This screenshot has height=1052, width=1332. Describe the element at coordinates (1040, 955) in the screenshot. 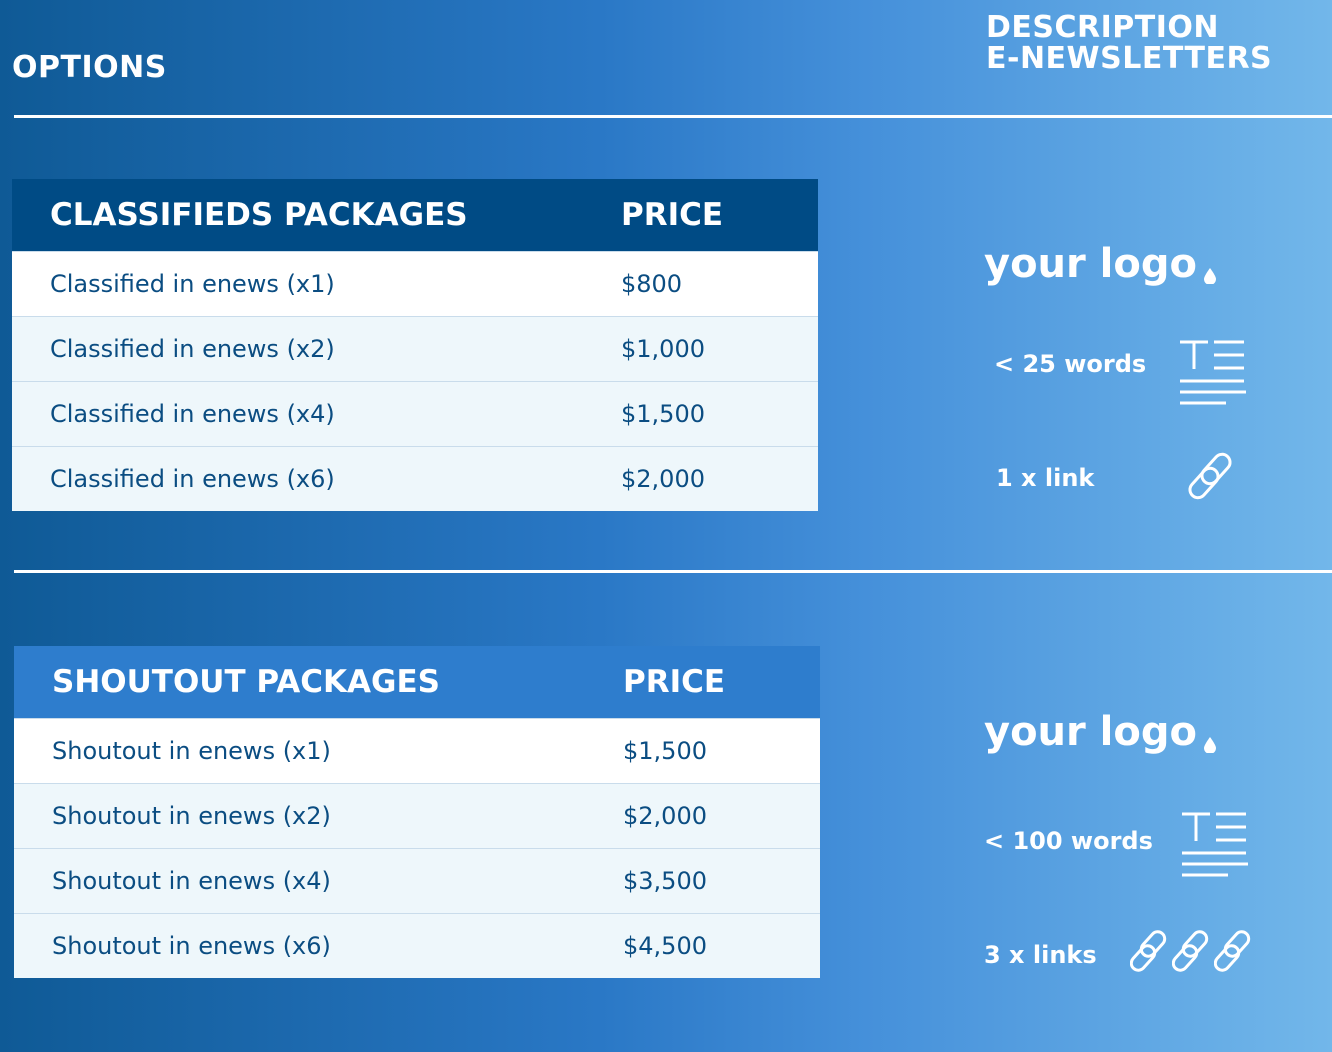

I see `shoutout-links-count: 3 x links` at that location.